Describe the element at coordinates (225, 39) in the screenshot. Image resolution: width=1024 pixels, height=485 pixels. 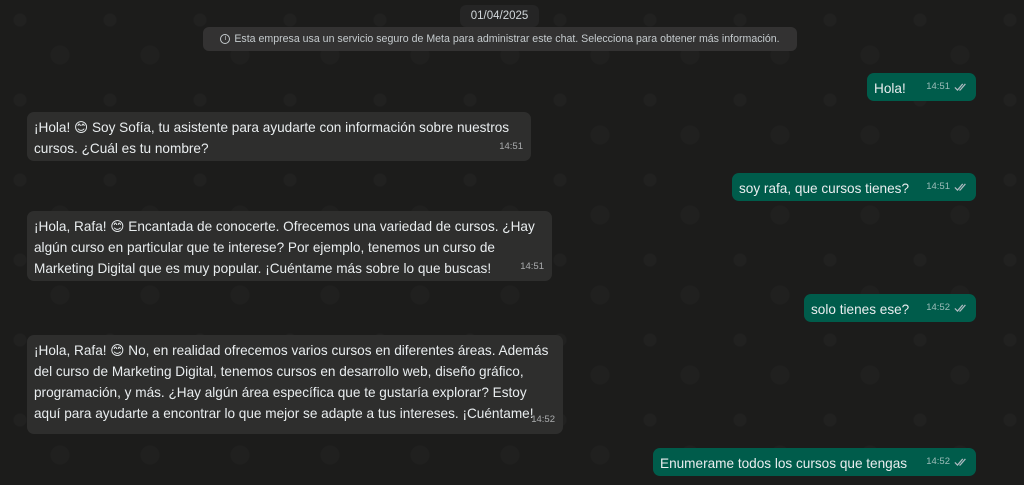
I see `info-icon: i` at that location.